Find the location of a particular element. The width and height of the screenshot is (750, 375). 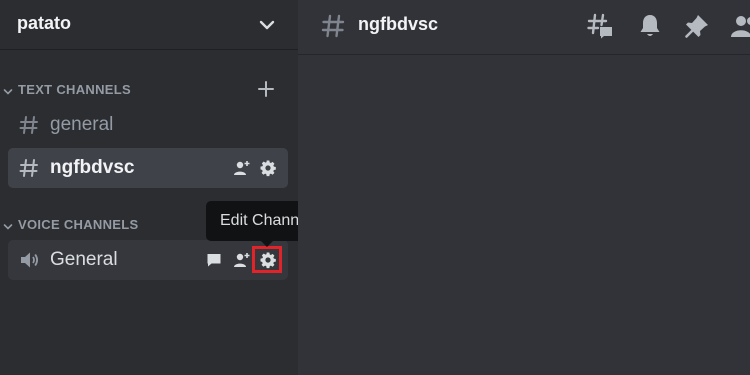

chat-icon is located at coordinates (214, 260).